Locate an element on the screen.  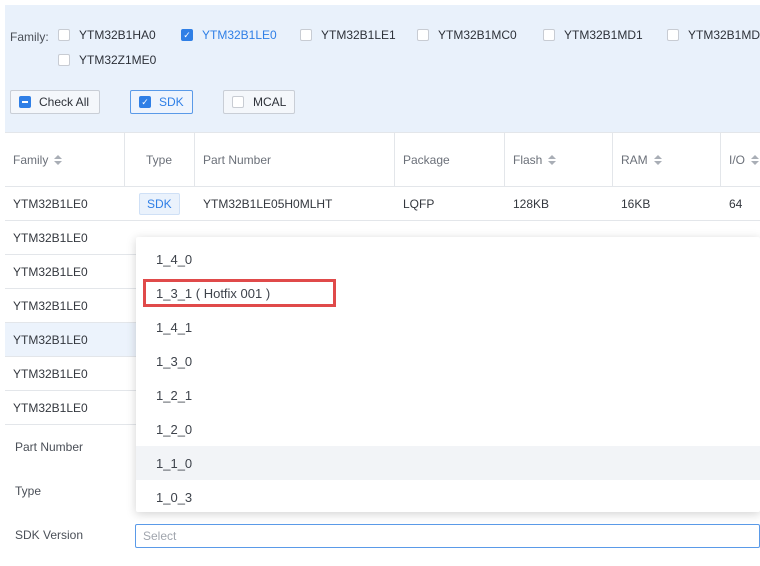
family-option-ytm32b1mc0: YTM32B1MC0 is located at coordinates (467, 35).